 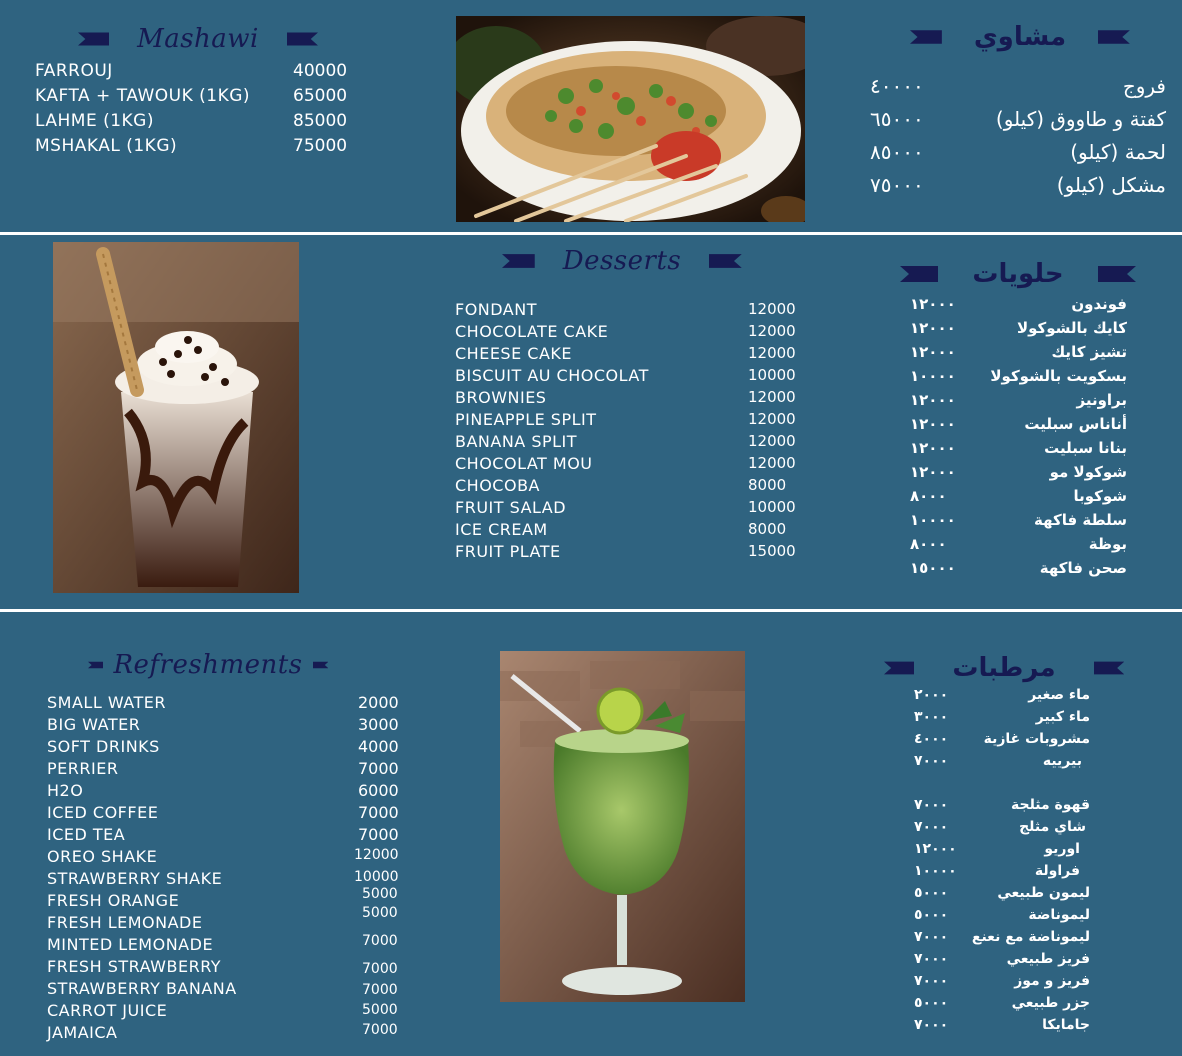 I want to click on list-item: فريز طبيعي ٧٠٠٠, so click(x=1000, y=962).